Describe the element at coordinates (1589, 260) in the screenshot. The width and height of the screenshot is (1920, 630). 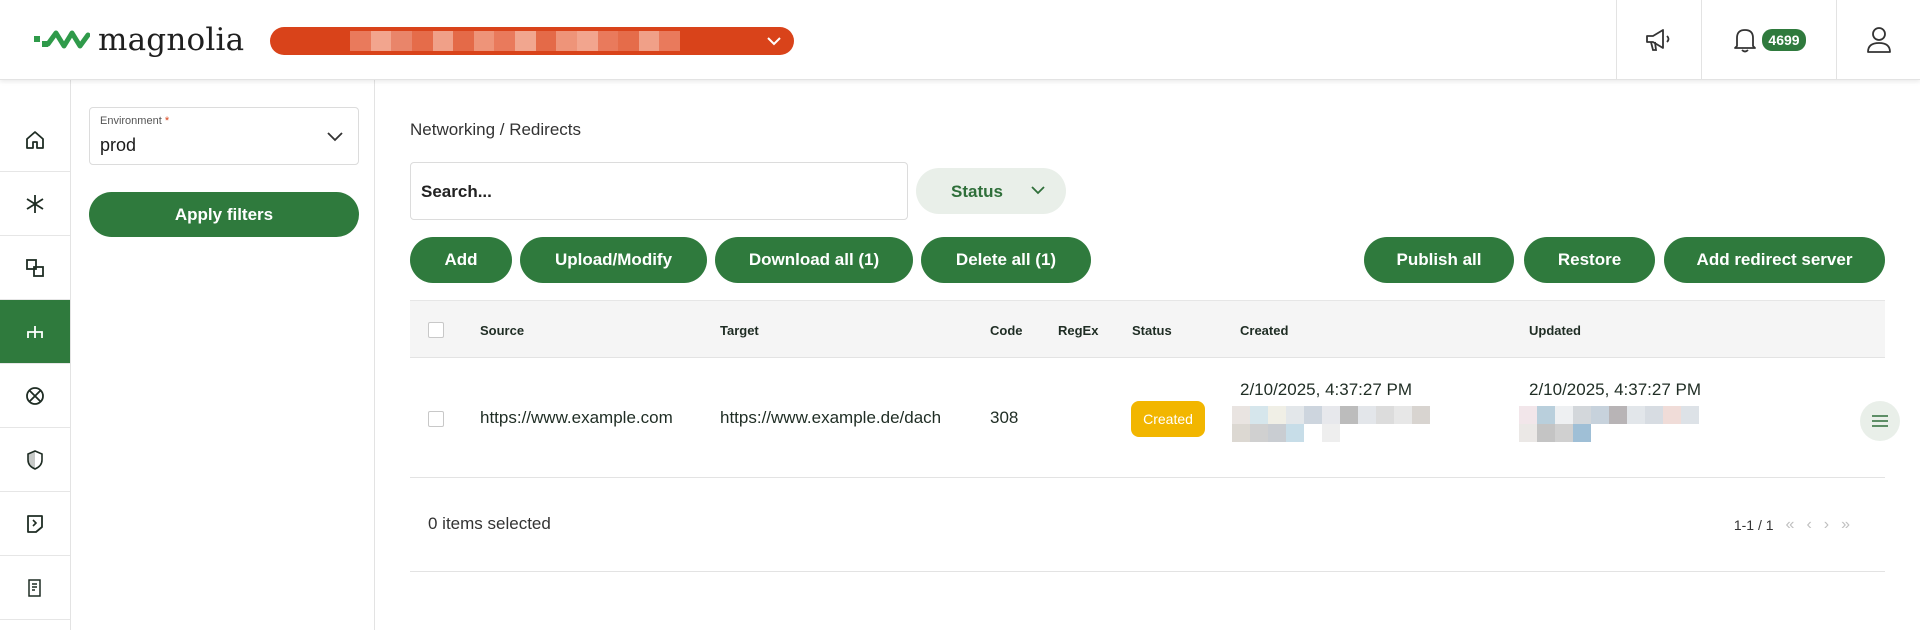
I see `restore-button: Restore` at that location.